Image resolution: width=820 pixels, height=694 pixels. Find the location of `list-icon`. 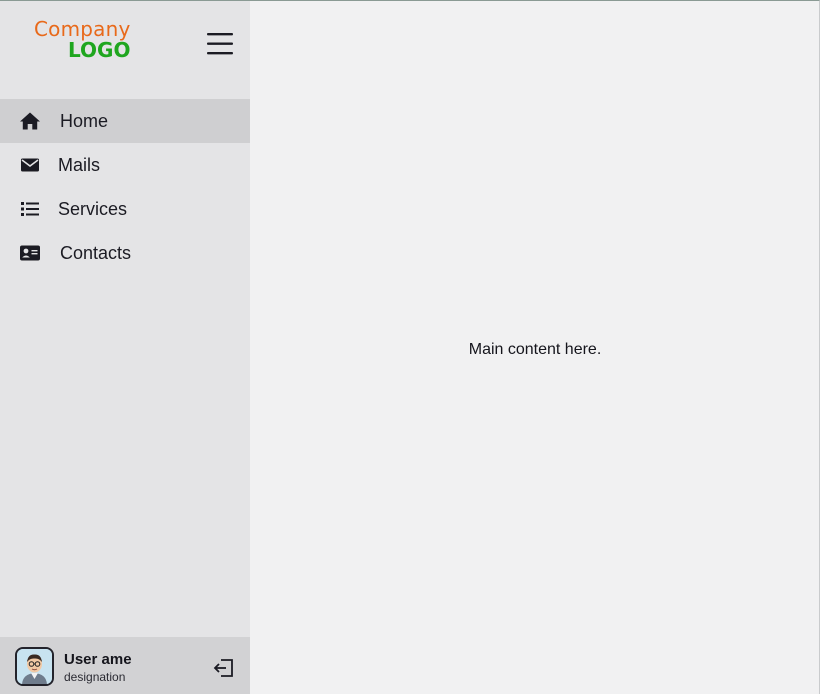

list-icon is located at coordinates (30, 209).